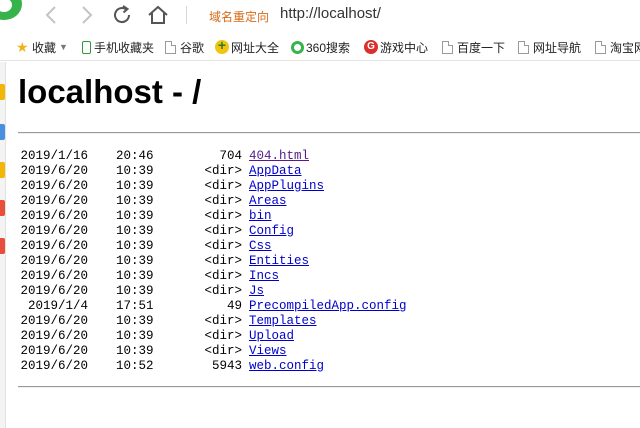 The height and width of the screenshot is (428, 640). Describe the element at coordinates (286, 186) in the screenshot. I see `entry-link: AppPlugins` at that location.